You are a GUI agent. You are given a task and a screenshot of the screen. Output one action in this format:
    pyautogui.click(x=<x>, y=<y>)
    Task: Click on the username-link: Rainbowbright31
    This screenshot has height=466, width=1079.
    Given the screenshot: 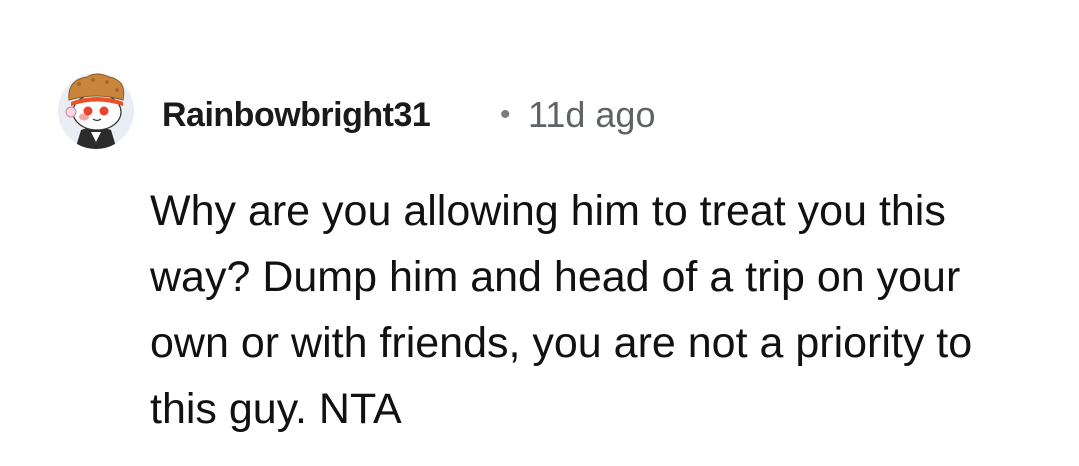 What is the action you would take?
    pyautogui.click(x=296, y=115)
    